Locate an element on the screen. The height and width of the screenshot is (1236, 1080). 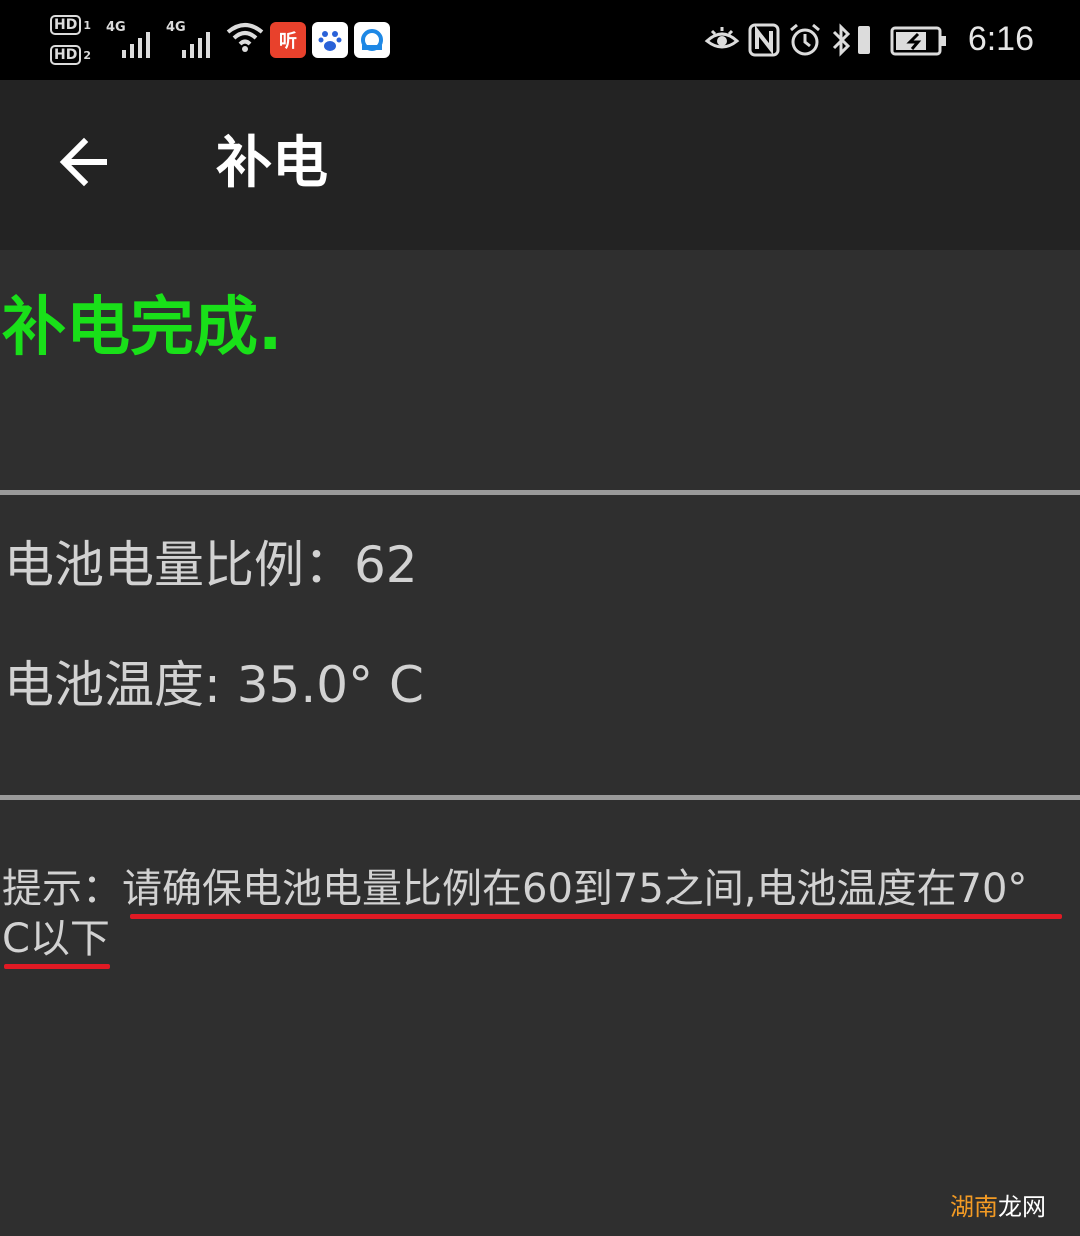
tip-label: 提示： is located at coordinates (62, 889).